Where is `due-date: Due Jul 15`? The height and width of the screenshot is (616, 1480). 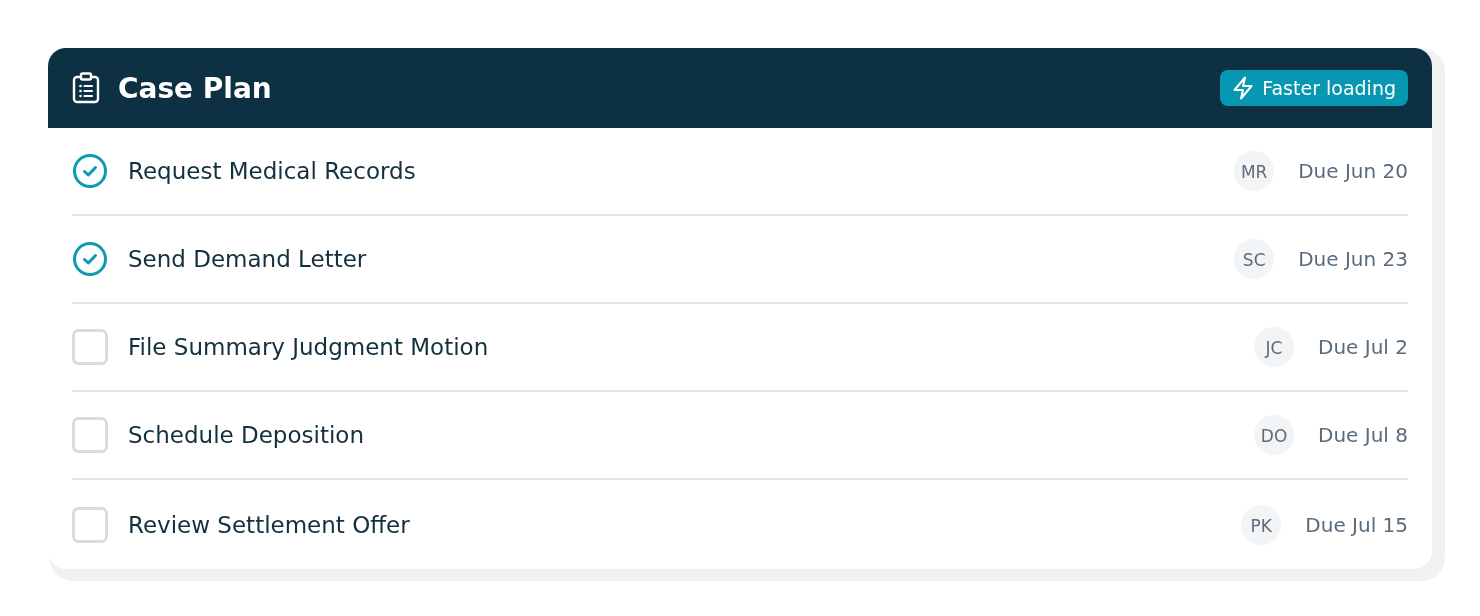
due-date: Due Jul 15 is located at coordinates (1356, 524).